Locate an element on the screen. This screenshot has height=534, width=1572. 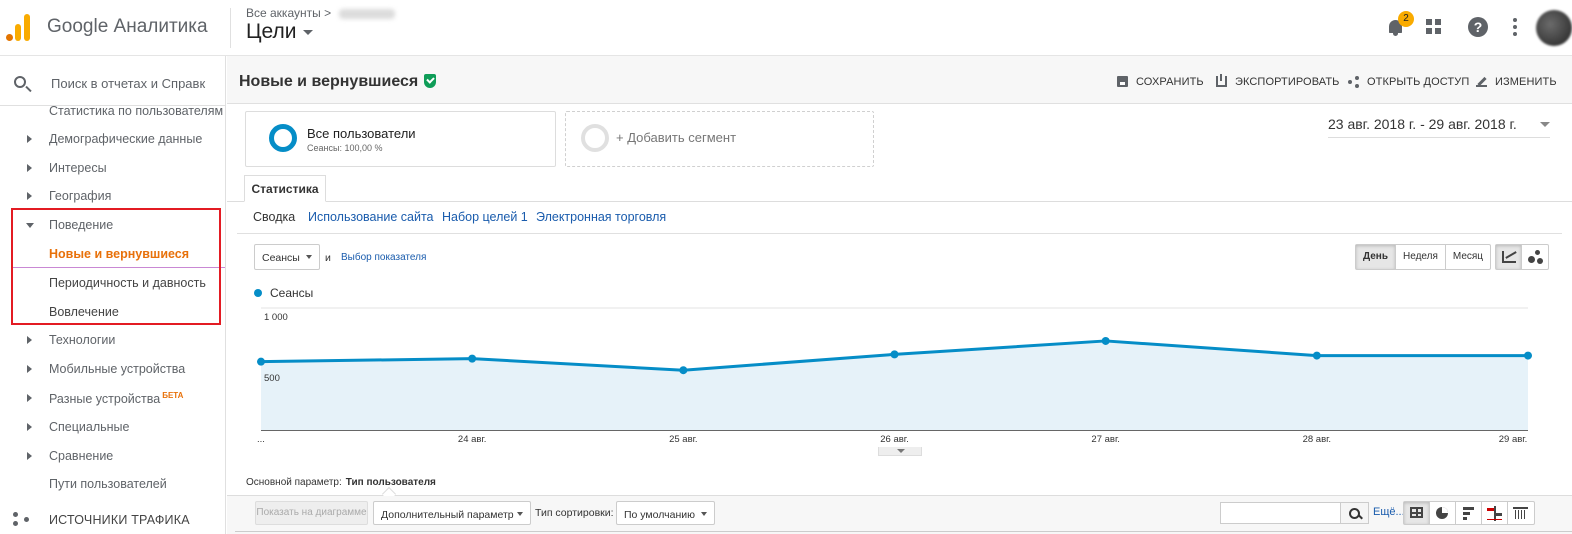
sidebar-item-geo: География is located at coordinates (112, 196).